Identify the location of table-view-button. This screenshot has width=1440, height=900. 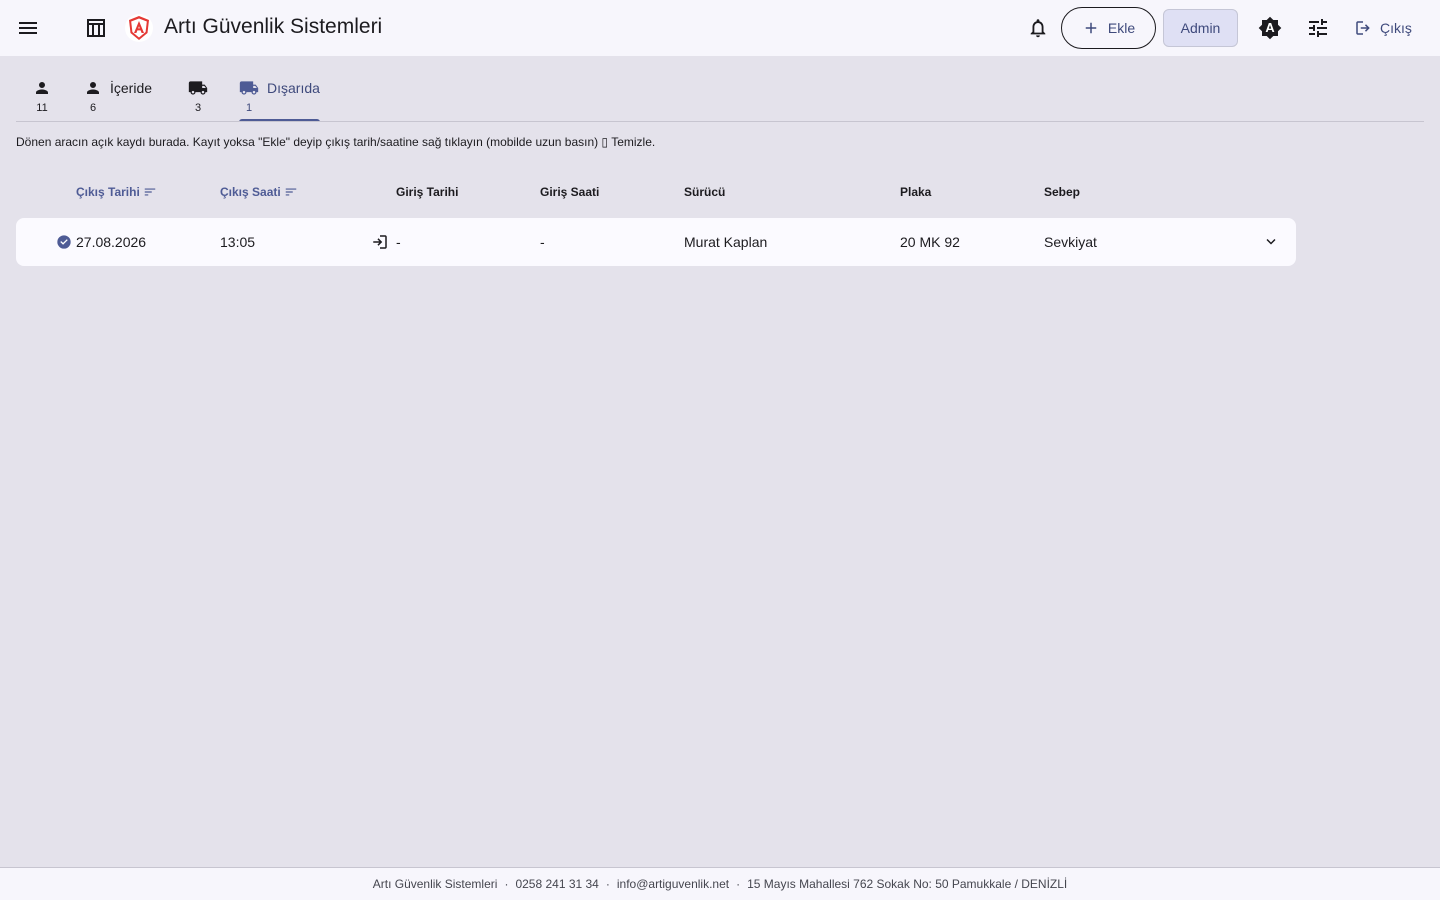
(96, 28).